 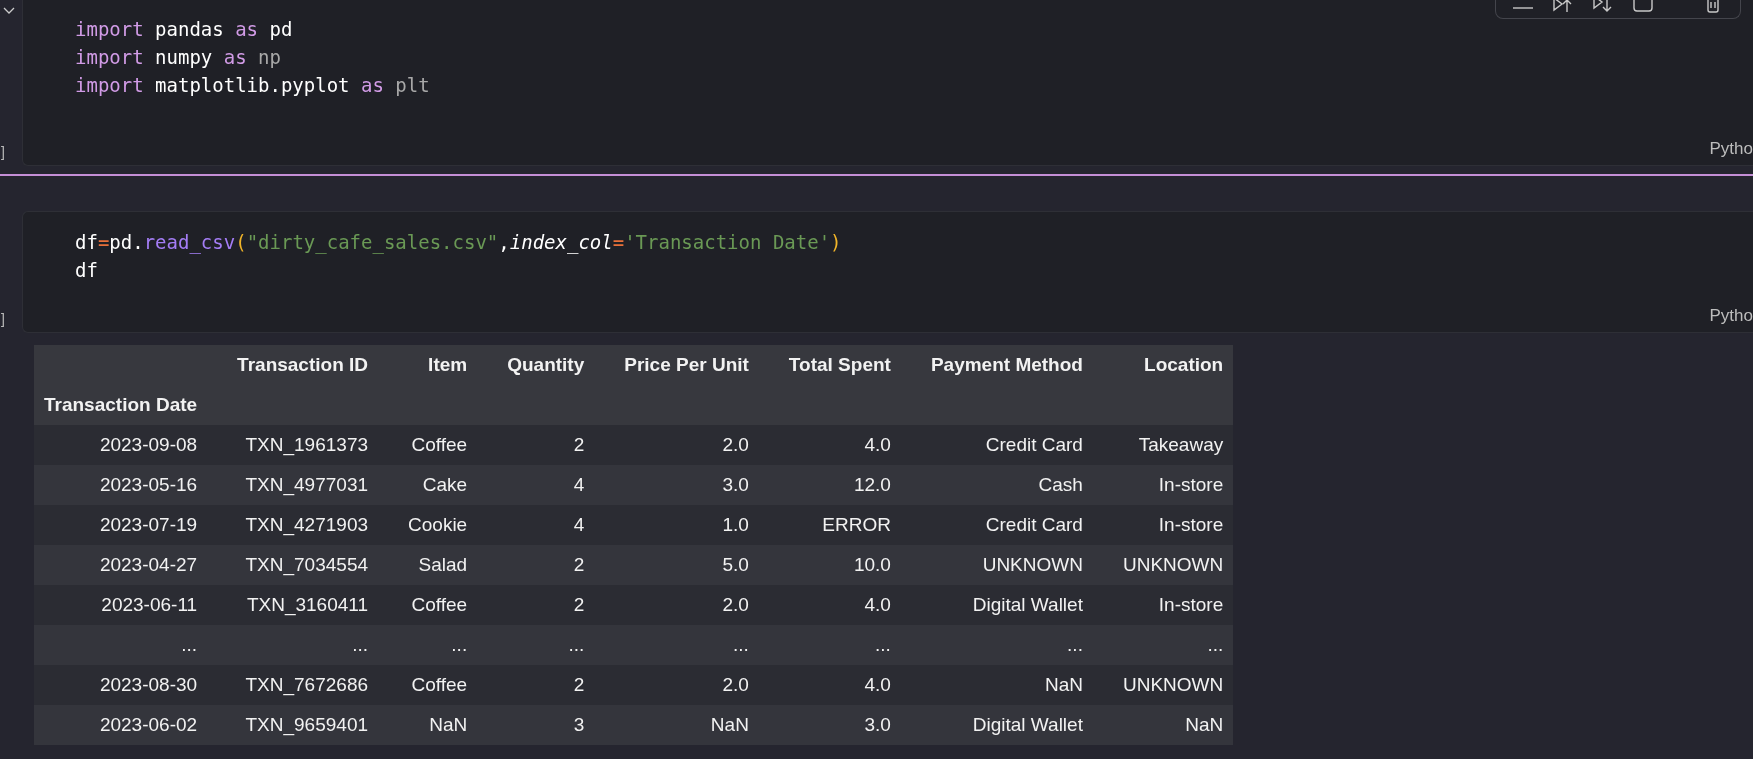 What do you see at coordinates (178, 57) in the screenshot?
I see `code-line: import numpy as np` at bounding box center [178, 57].